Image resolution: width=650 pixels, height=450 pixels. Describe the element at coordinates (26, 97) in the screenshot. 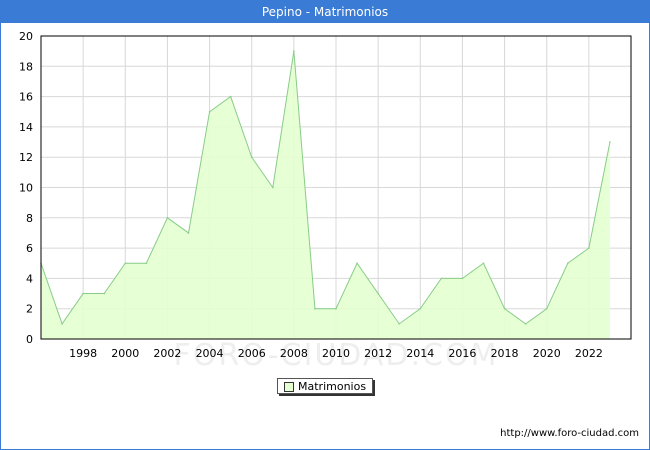

I see `y-tick-label: 16` at that location.